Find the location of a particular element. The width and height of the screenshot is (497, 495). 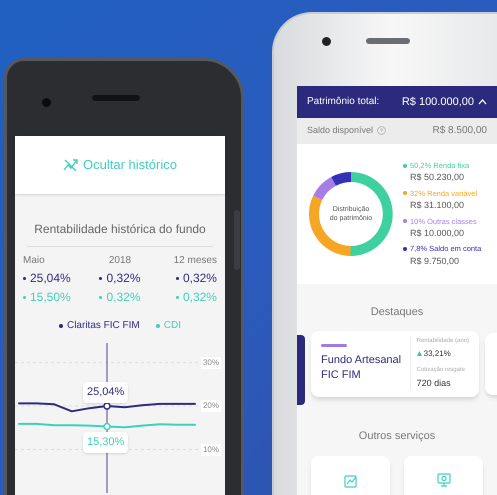

axis-label: 10% is located at coordinates (210, 450).